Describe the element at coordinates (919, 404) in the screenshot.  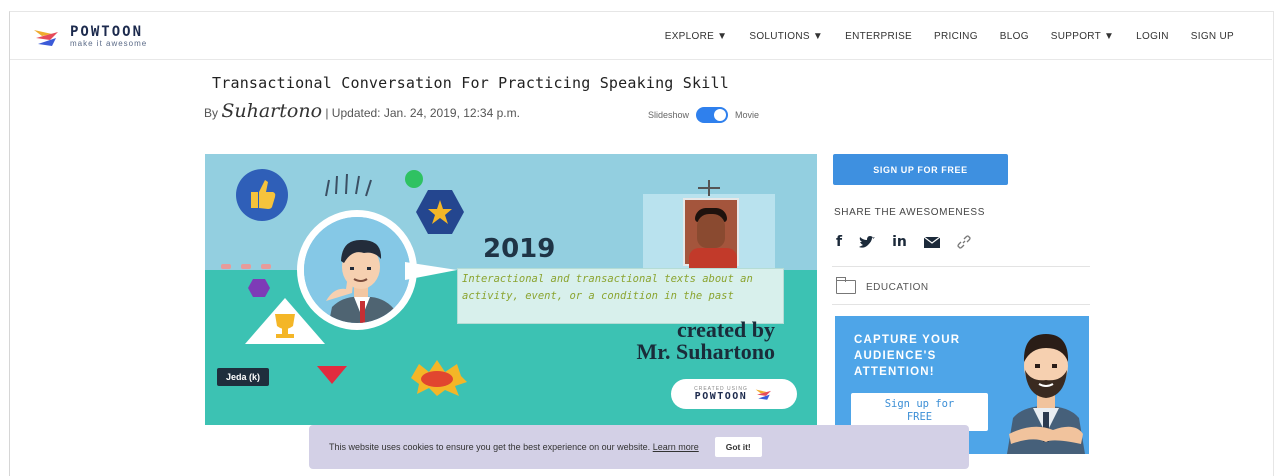
I see `ad-button-line-1: Sign up for` at that location.